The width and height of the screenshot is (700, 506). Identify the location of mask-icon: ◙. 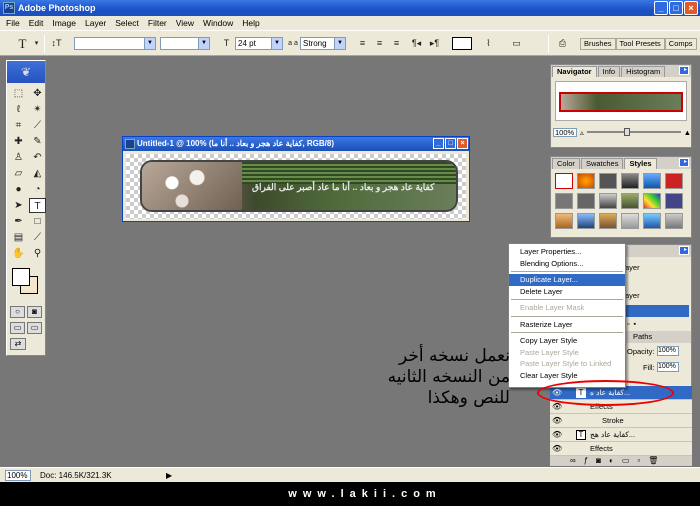
(598, 461).